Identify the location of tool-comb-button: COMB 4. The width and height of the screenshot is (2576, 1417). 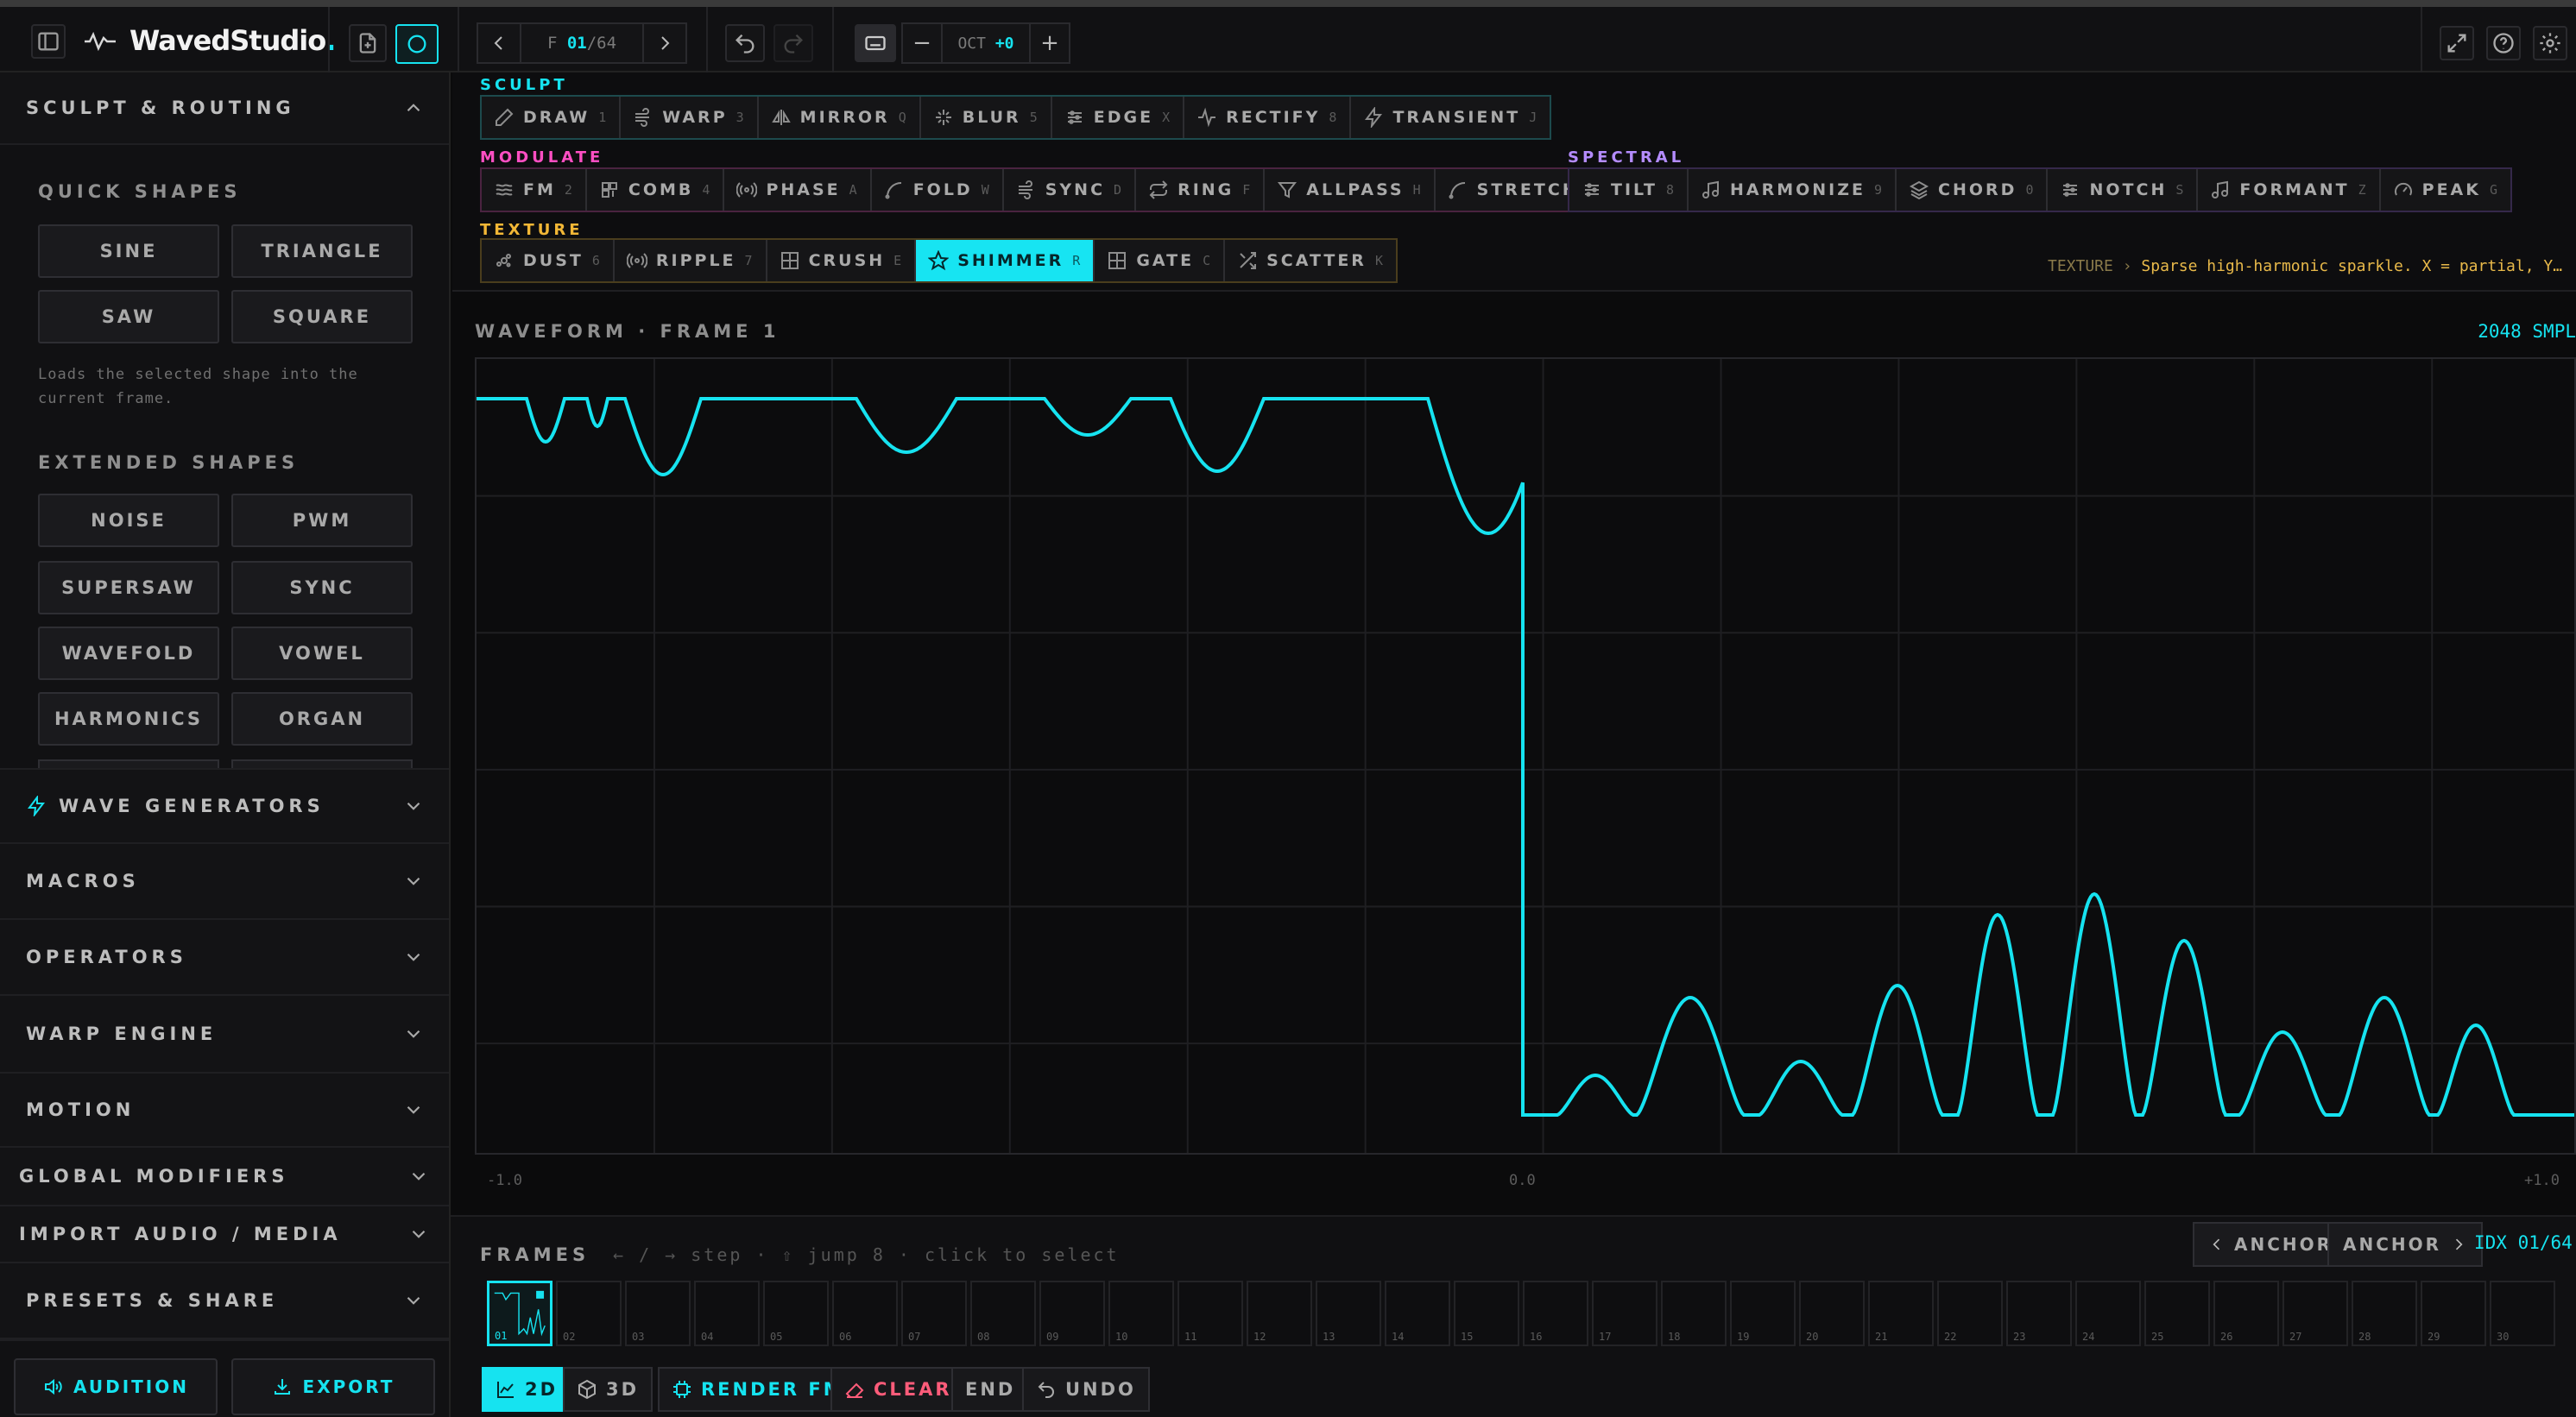
(656, 190).